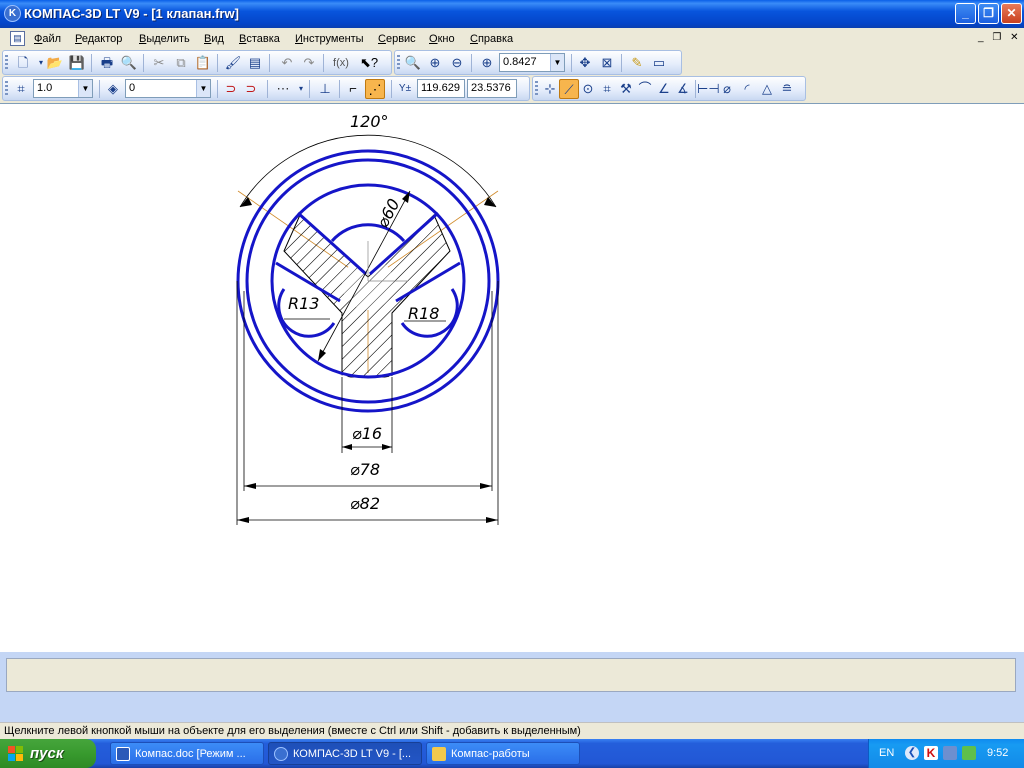 This screenshot has width=1024, height=768. What do you see at coordinates (309, 63) in the screenshot?
I see `redo-icon: ↷` at bounding box center [309, 63].